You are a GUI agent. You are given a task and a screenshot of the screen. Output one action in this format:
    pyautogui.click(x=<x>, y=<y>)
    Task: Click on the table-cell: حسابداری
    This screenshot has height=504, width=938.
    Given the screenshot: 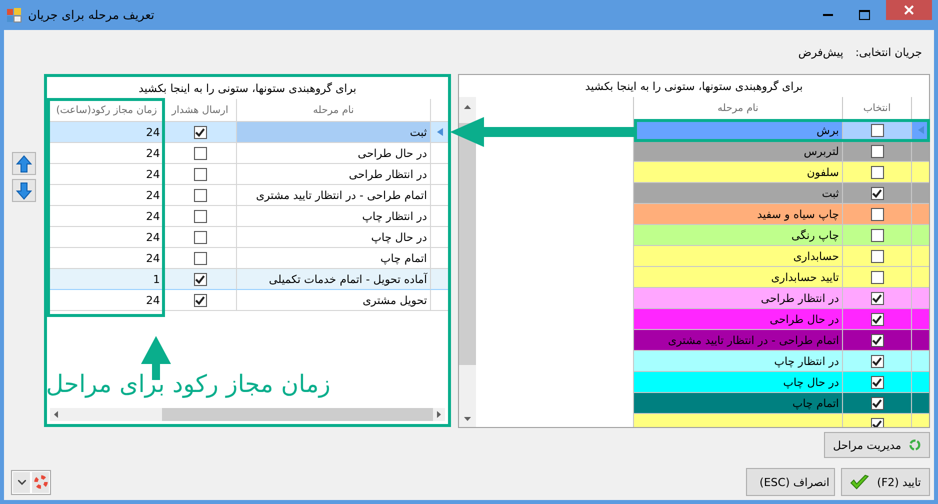 What is the action you would take?
    pyautogui.click(x=737, y=256)
    